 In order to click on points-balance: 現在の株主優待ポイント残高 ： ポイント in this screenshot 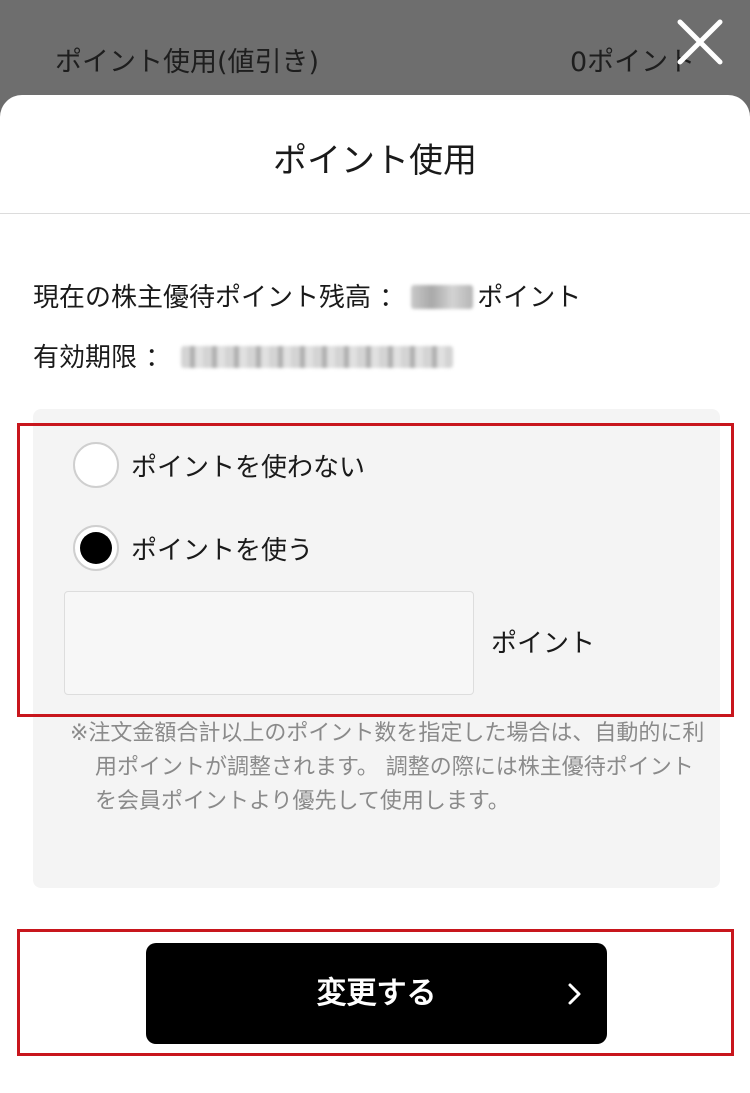, I will do `click(307, 295)`.